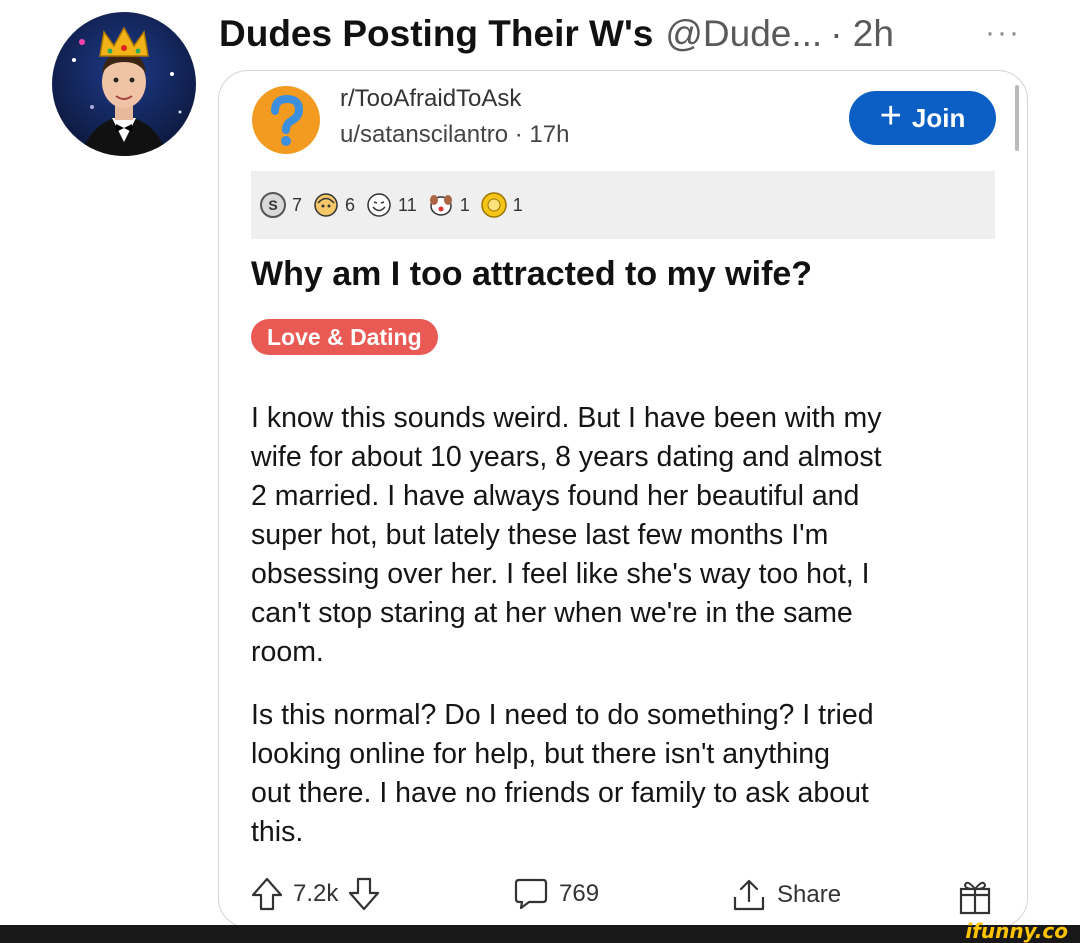 The width and height of the screenshot is (1080, 943). Describe the element at coordinates (430, 99) in the screenshot. I see `subreddit-name: r/TooAfraidToAsk` at that location.